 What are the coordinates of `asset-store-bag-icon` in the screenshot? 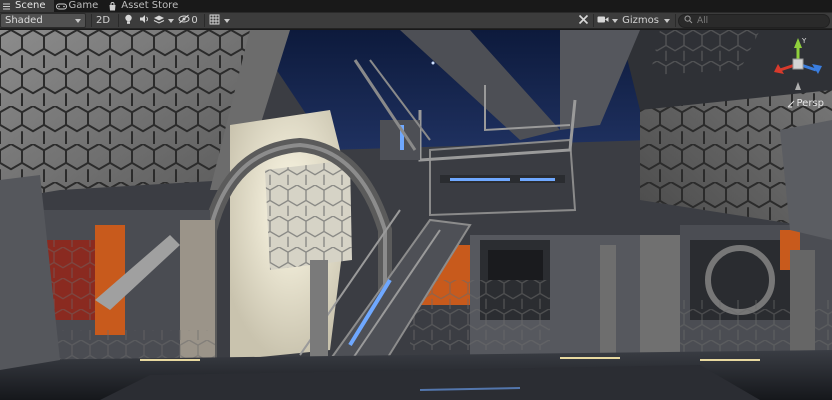 It's located at (112, 6).